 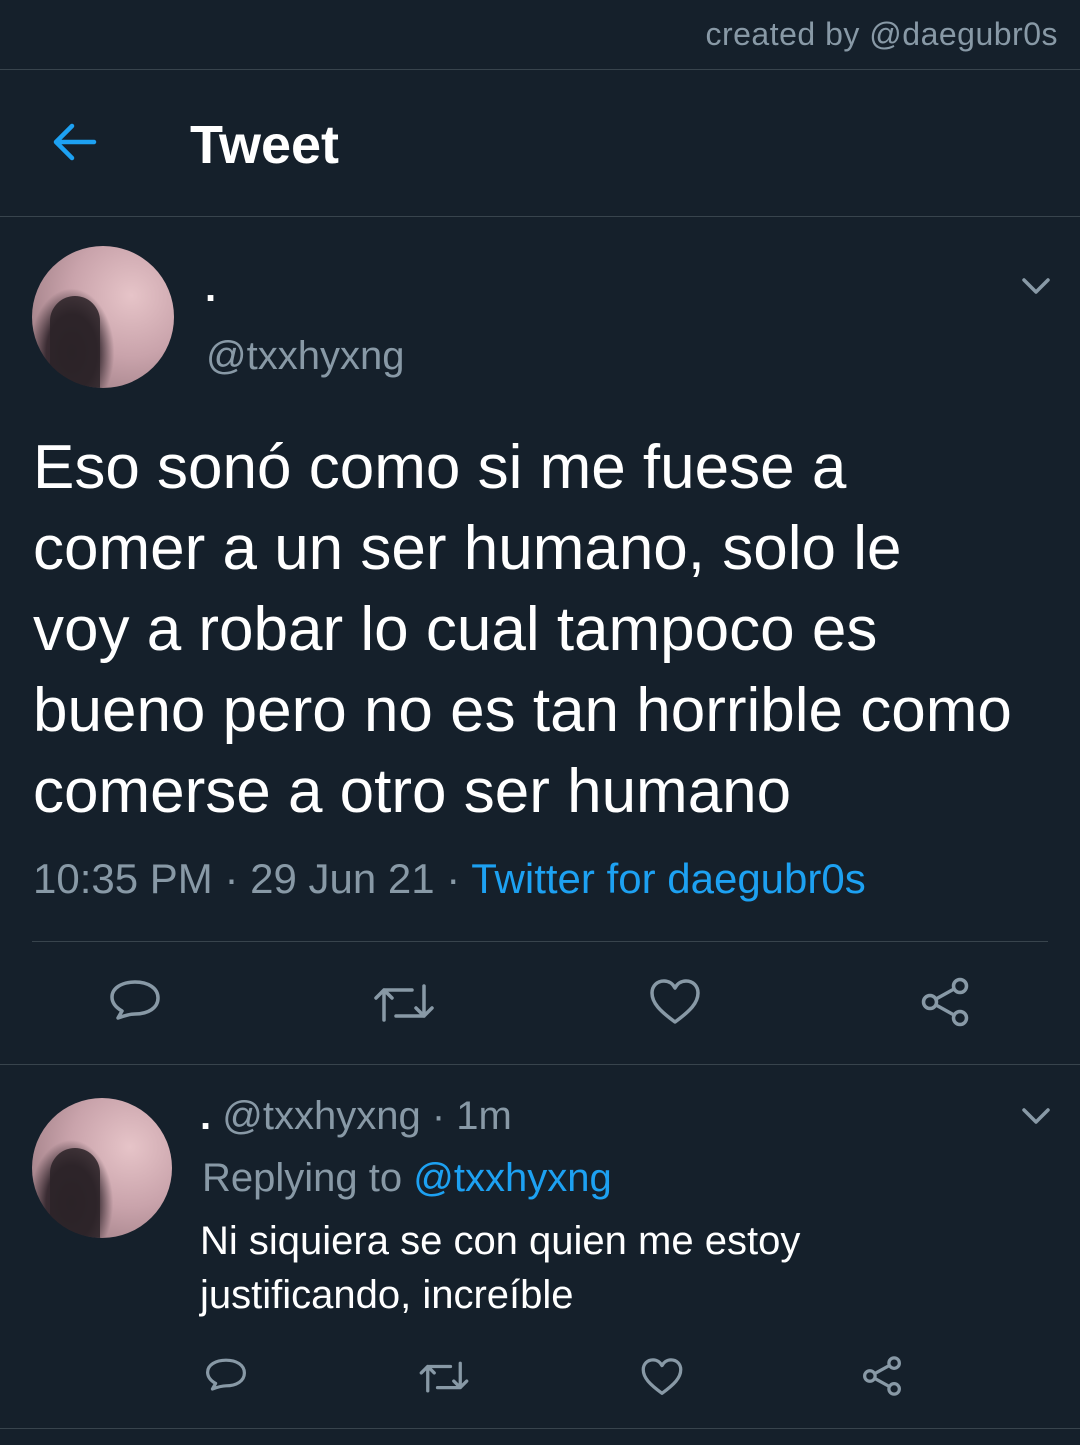 I want to click on top-bar: Tweet, so click(x=540, y=143).